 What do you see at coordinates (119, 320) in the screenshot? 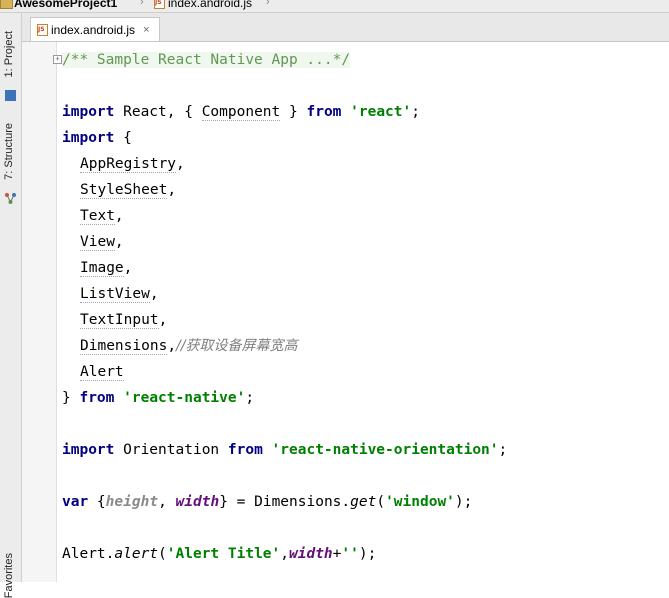
I see `identifier: TextInput` at bounding box center [119, 320].